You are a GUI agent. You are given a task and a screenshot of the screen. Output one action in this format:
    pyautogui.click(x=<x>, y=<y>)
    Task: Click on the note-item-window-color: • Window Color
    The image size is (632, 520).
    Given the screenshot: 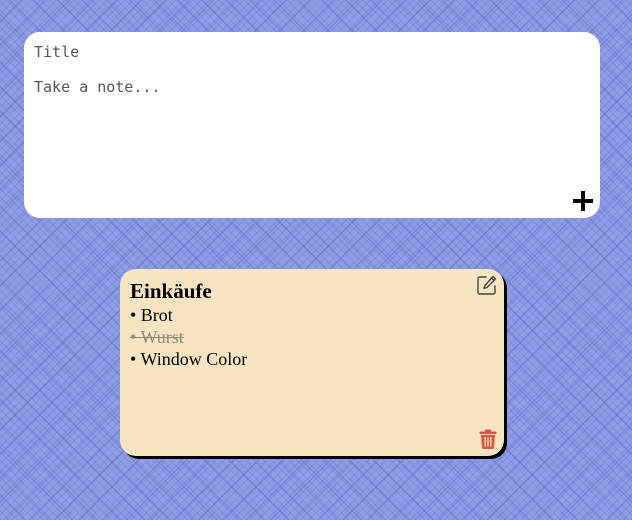 What is the action you would take?
    pyautogui.click(x=312, y=359)
    